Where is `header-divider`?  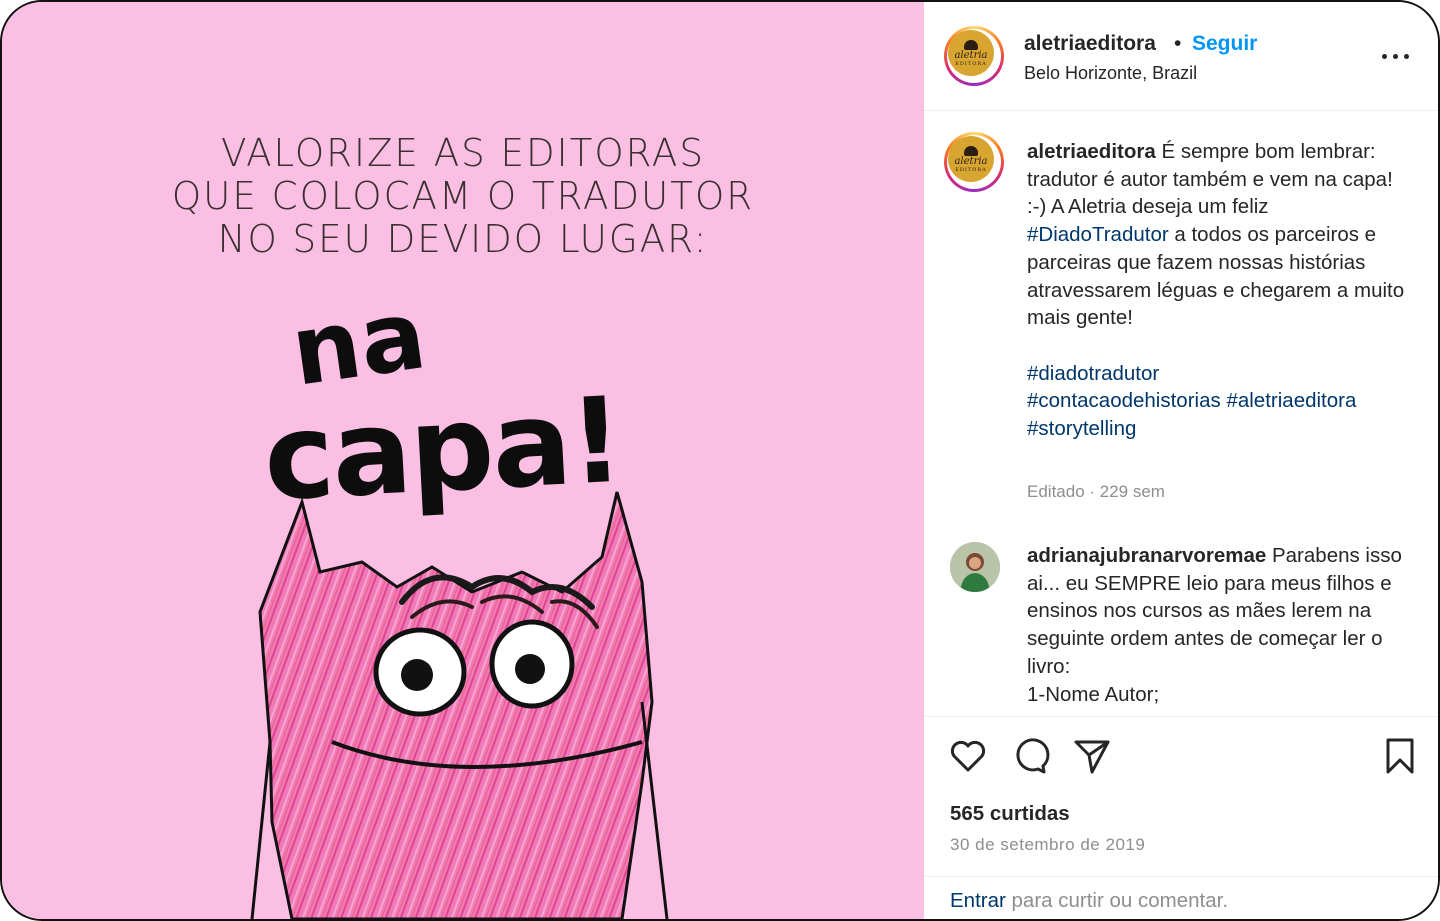
header-divider is located at coordinates (1181, 110).